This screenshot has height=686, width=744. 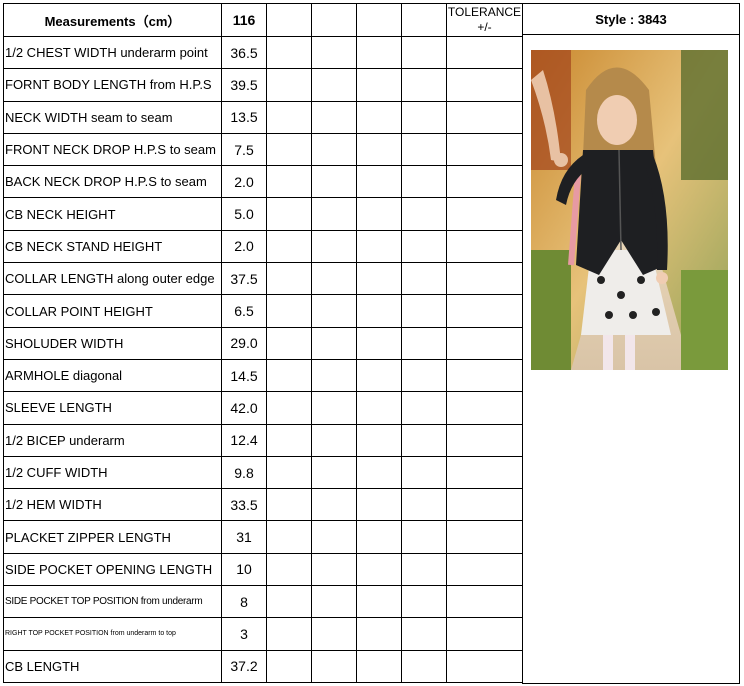 I want to click on table-row: CB NECK STAND HEIGHT 2.0, so click(x=263, y=246).